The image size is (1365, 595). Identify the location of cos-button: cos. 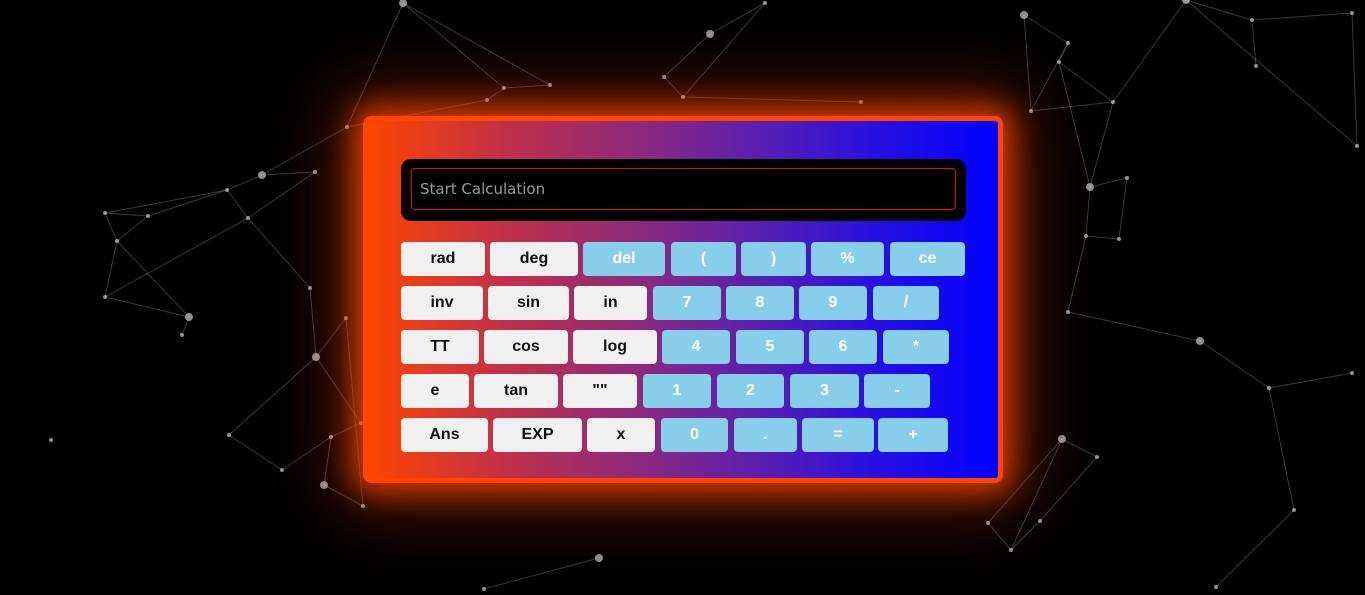
(526, 347).